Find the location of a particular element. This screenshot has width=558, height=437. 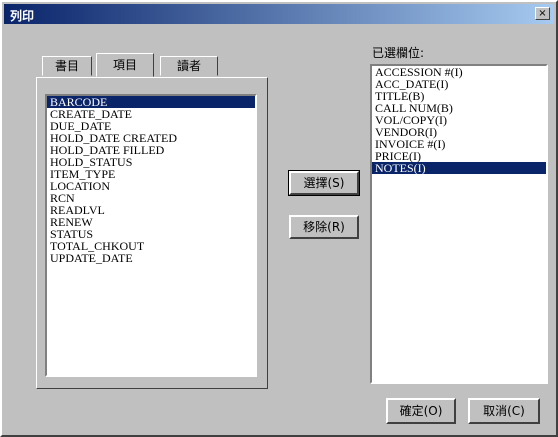

chosen-fields-label: 已選欄位: is located at coordinates (398, 53).